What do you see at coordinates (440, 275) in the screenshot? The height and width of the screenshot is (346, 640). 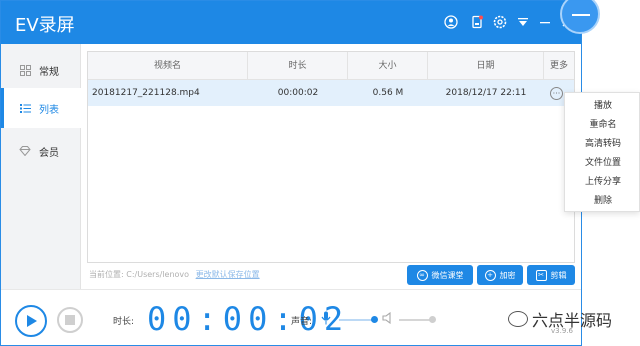 I see `wechat-class-button: ∞ 微信课堂` at bounding box center [440, 275].